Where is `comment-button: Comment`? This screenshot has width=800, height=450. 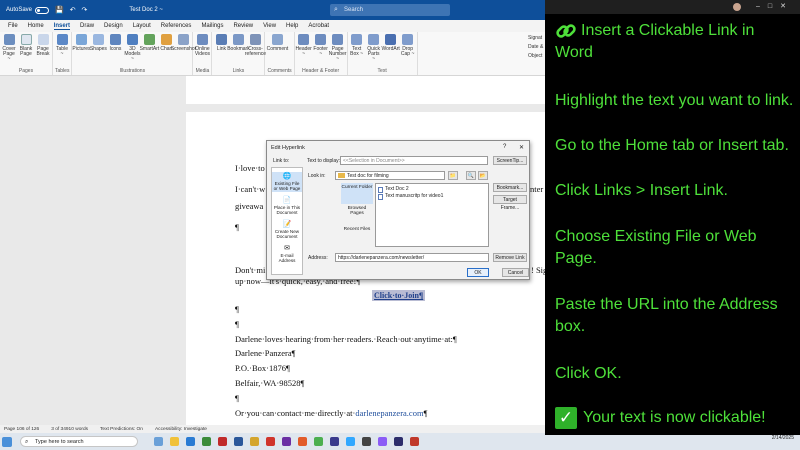 comment-button: Comment is located at coordinates (277, 51).